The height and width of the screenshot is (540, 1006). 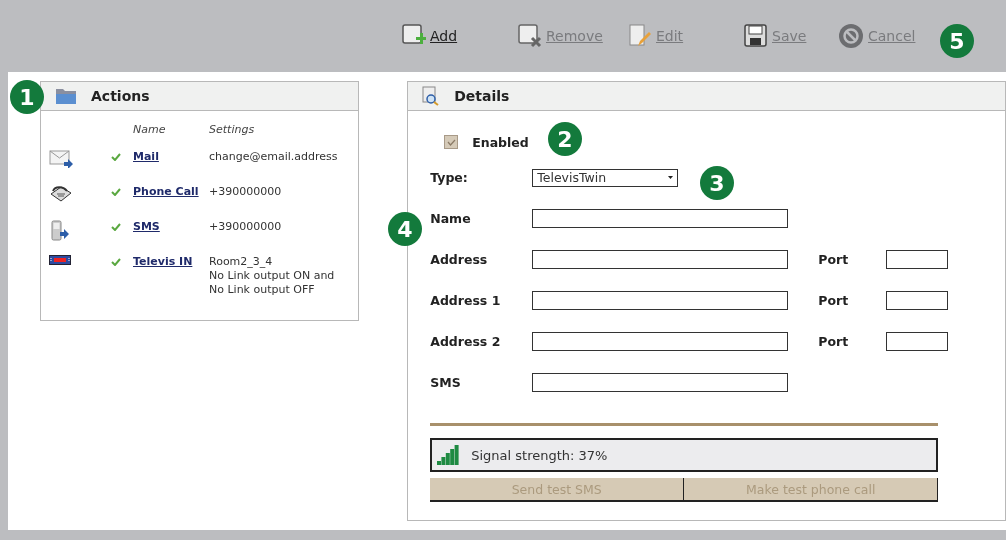 I want to click on telephone-icon, so click(x=61, y=194).